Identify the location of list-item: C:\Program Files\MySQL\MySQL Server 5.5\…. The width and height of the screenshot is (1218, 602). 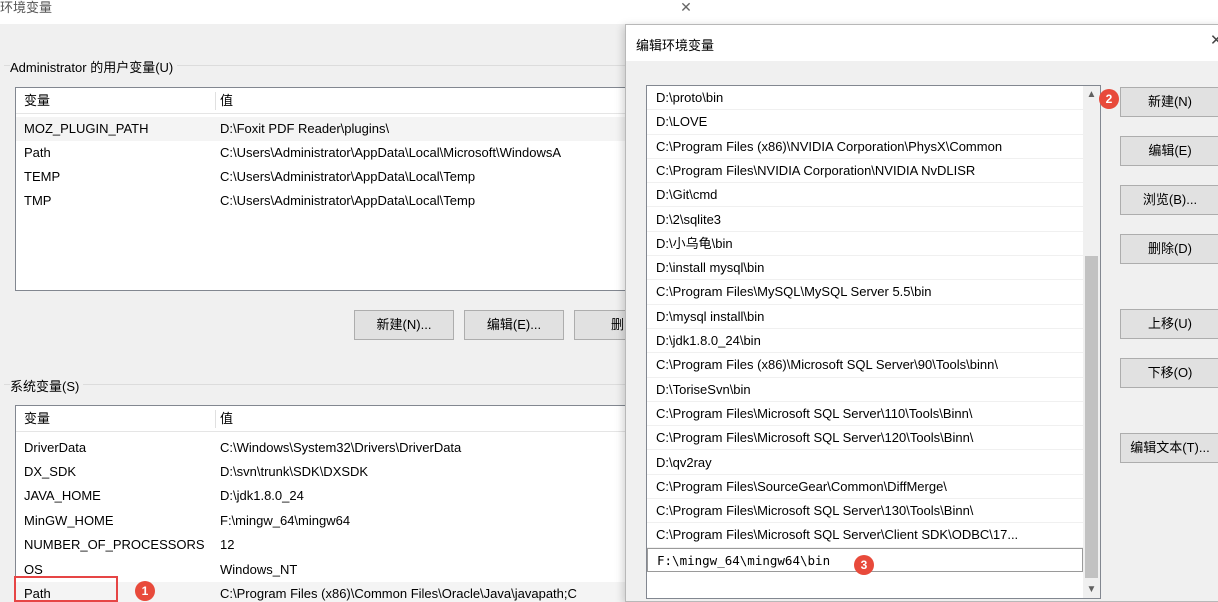
(865, 292).